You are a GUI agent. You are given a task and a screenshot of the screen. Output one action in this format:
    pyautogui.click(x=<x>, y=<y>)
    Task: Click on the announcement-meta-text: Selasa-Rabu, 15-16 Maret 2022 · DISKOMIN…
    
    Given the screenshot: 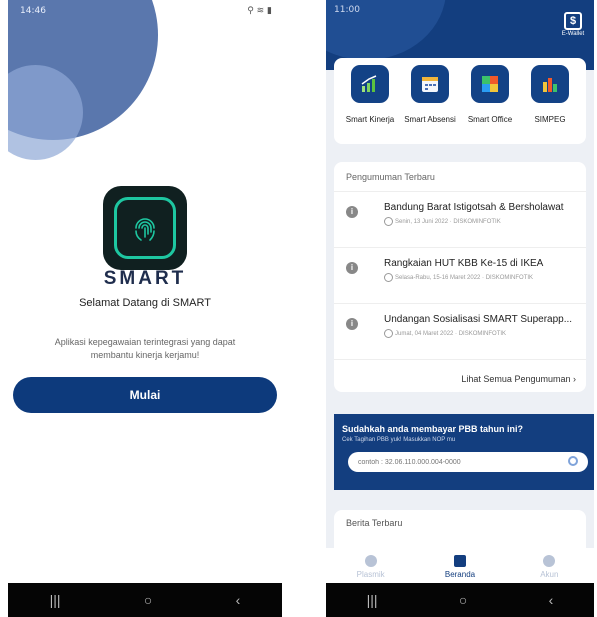 What is the action you would take?
    pyautogui.click(x=464, y=278)
    